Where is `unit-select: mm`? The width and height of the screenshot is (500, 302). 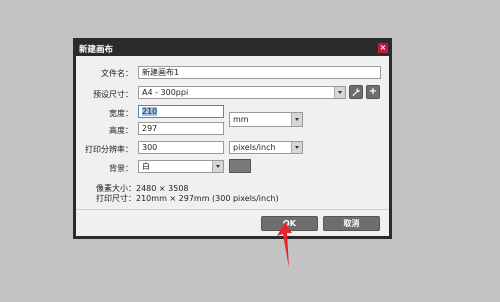
unit-select: mm is located at coordinates (266, 119).